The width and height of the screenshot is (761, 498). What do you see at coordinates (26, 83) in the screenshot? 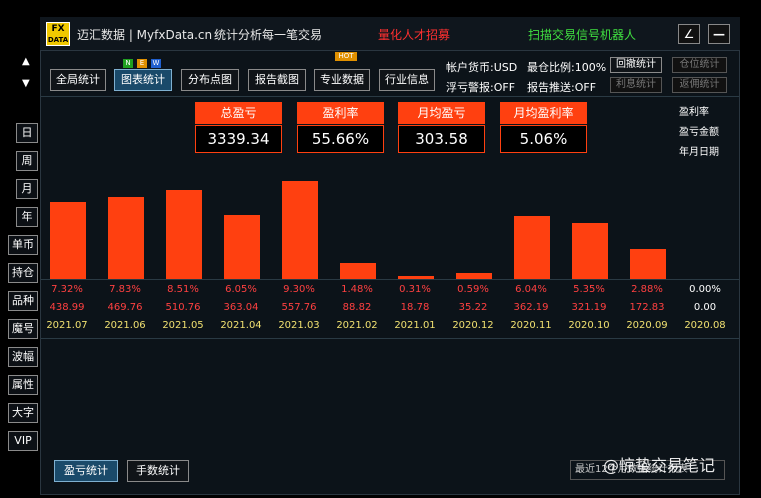
I see `scroll-down-icon: ▼` at bounding box center [26, 83].